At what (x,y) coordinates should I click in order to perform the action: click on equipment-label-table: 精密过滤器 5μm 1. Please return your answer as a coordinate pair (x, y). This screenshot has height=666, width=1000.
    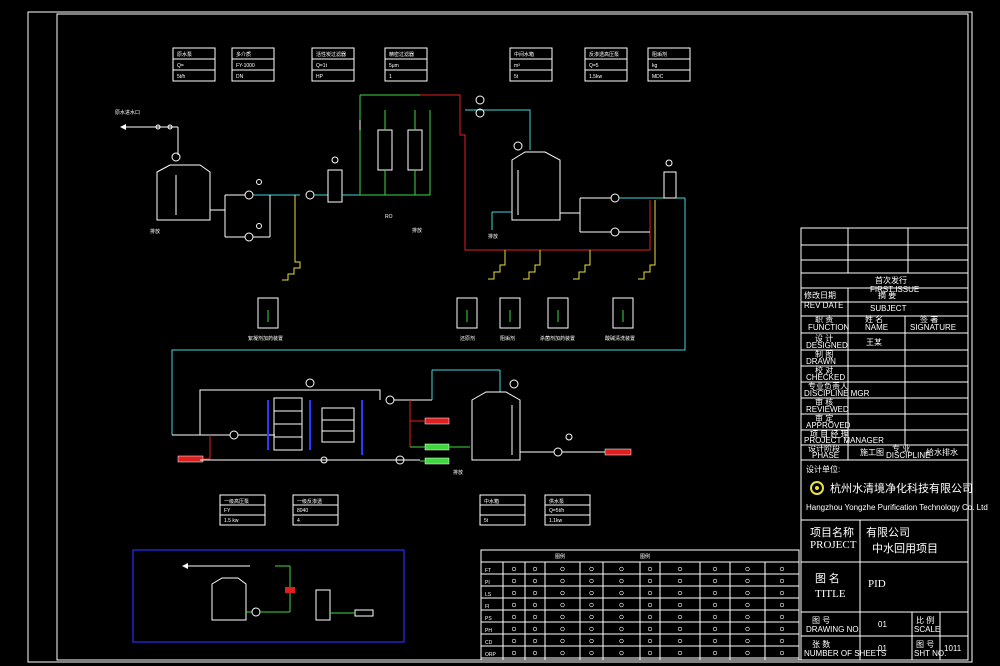
    Looking at the image, I should click on (406, 64).